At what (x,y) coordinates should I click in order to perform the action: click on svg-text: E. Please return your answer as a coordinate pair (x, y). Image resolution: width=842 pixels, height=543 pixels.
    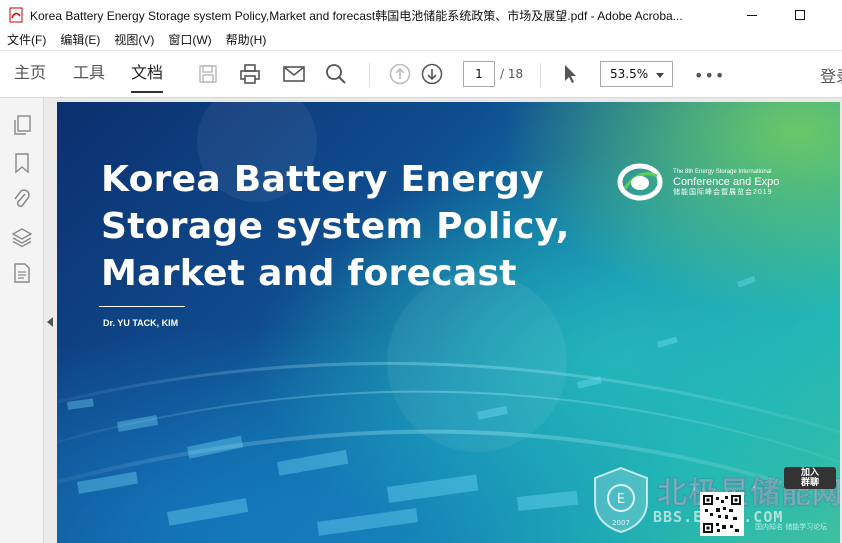
    Looking at the image, I should click on (621, 499).